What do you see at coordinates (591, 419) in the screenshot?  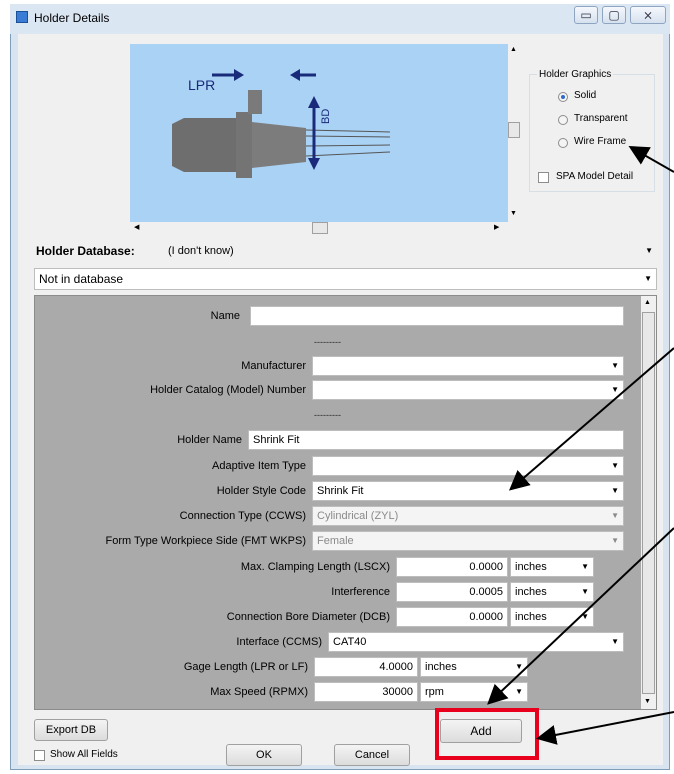 I see `arrow-to-style-code` at bounding box center [591, 419].